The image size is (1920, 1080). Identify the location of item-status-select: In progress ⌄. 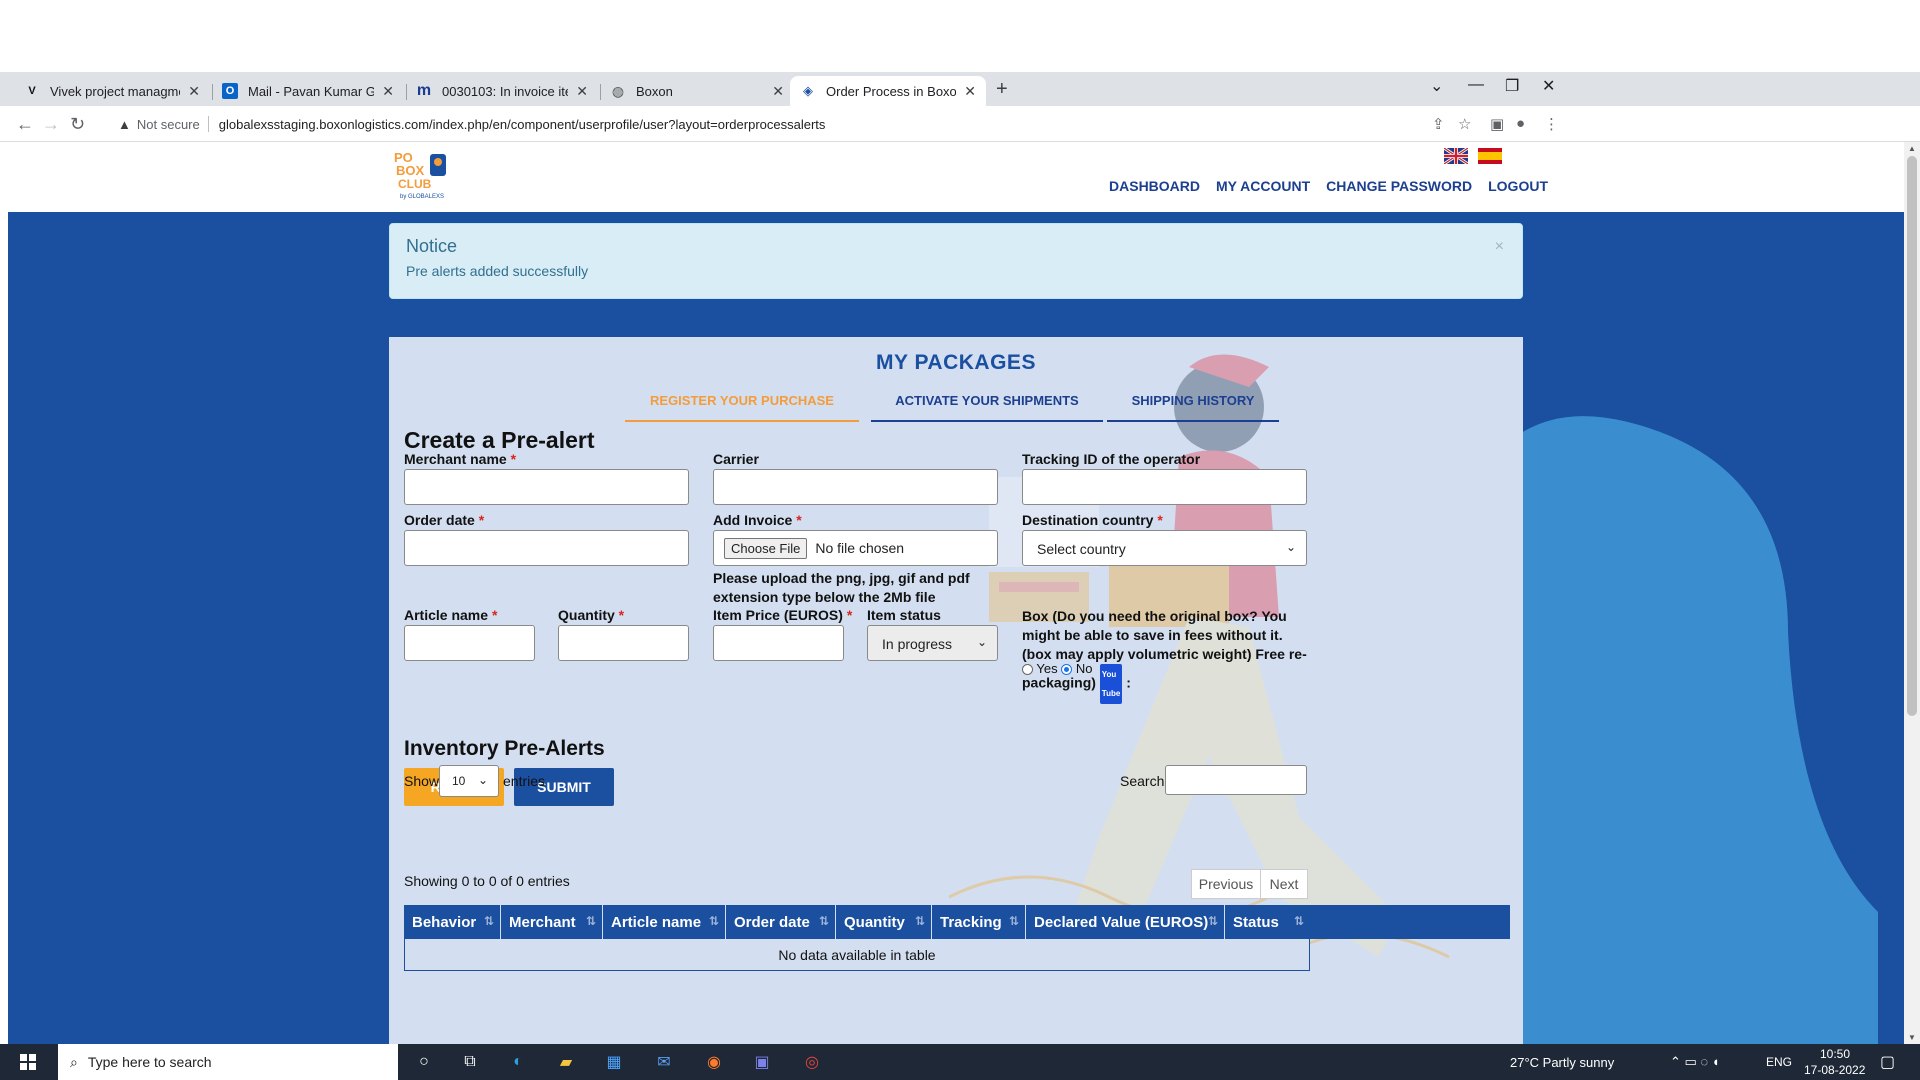
(932, 643).